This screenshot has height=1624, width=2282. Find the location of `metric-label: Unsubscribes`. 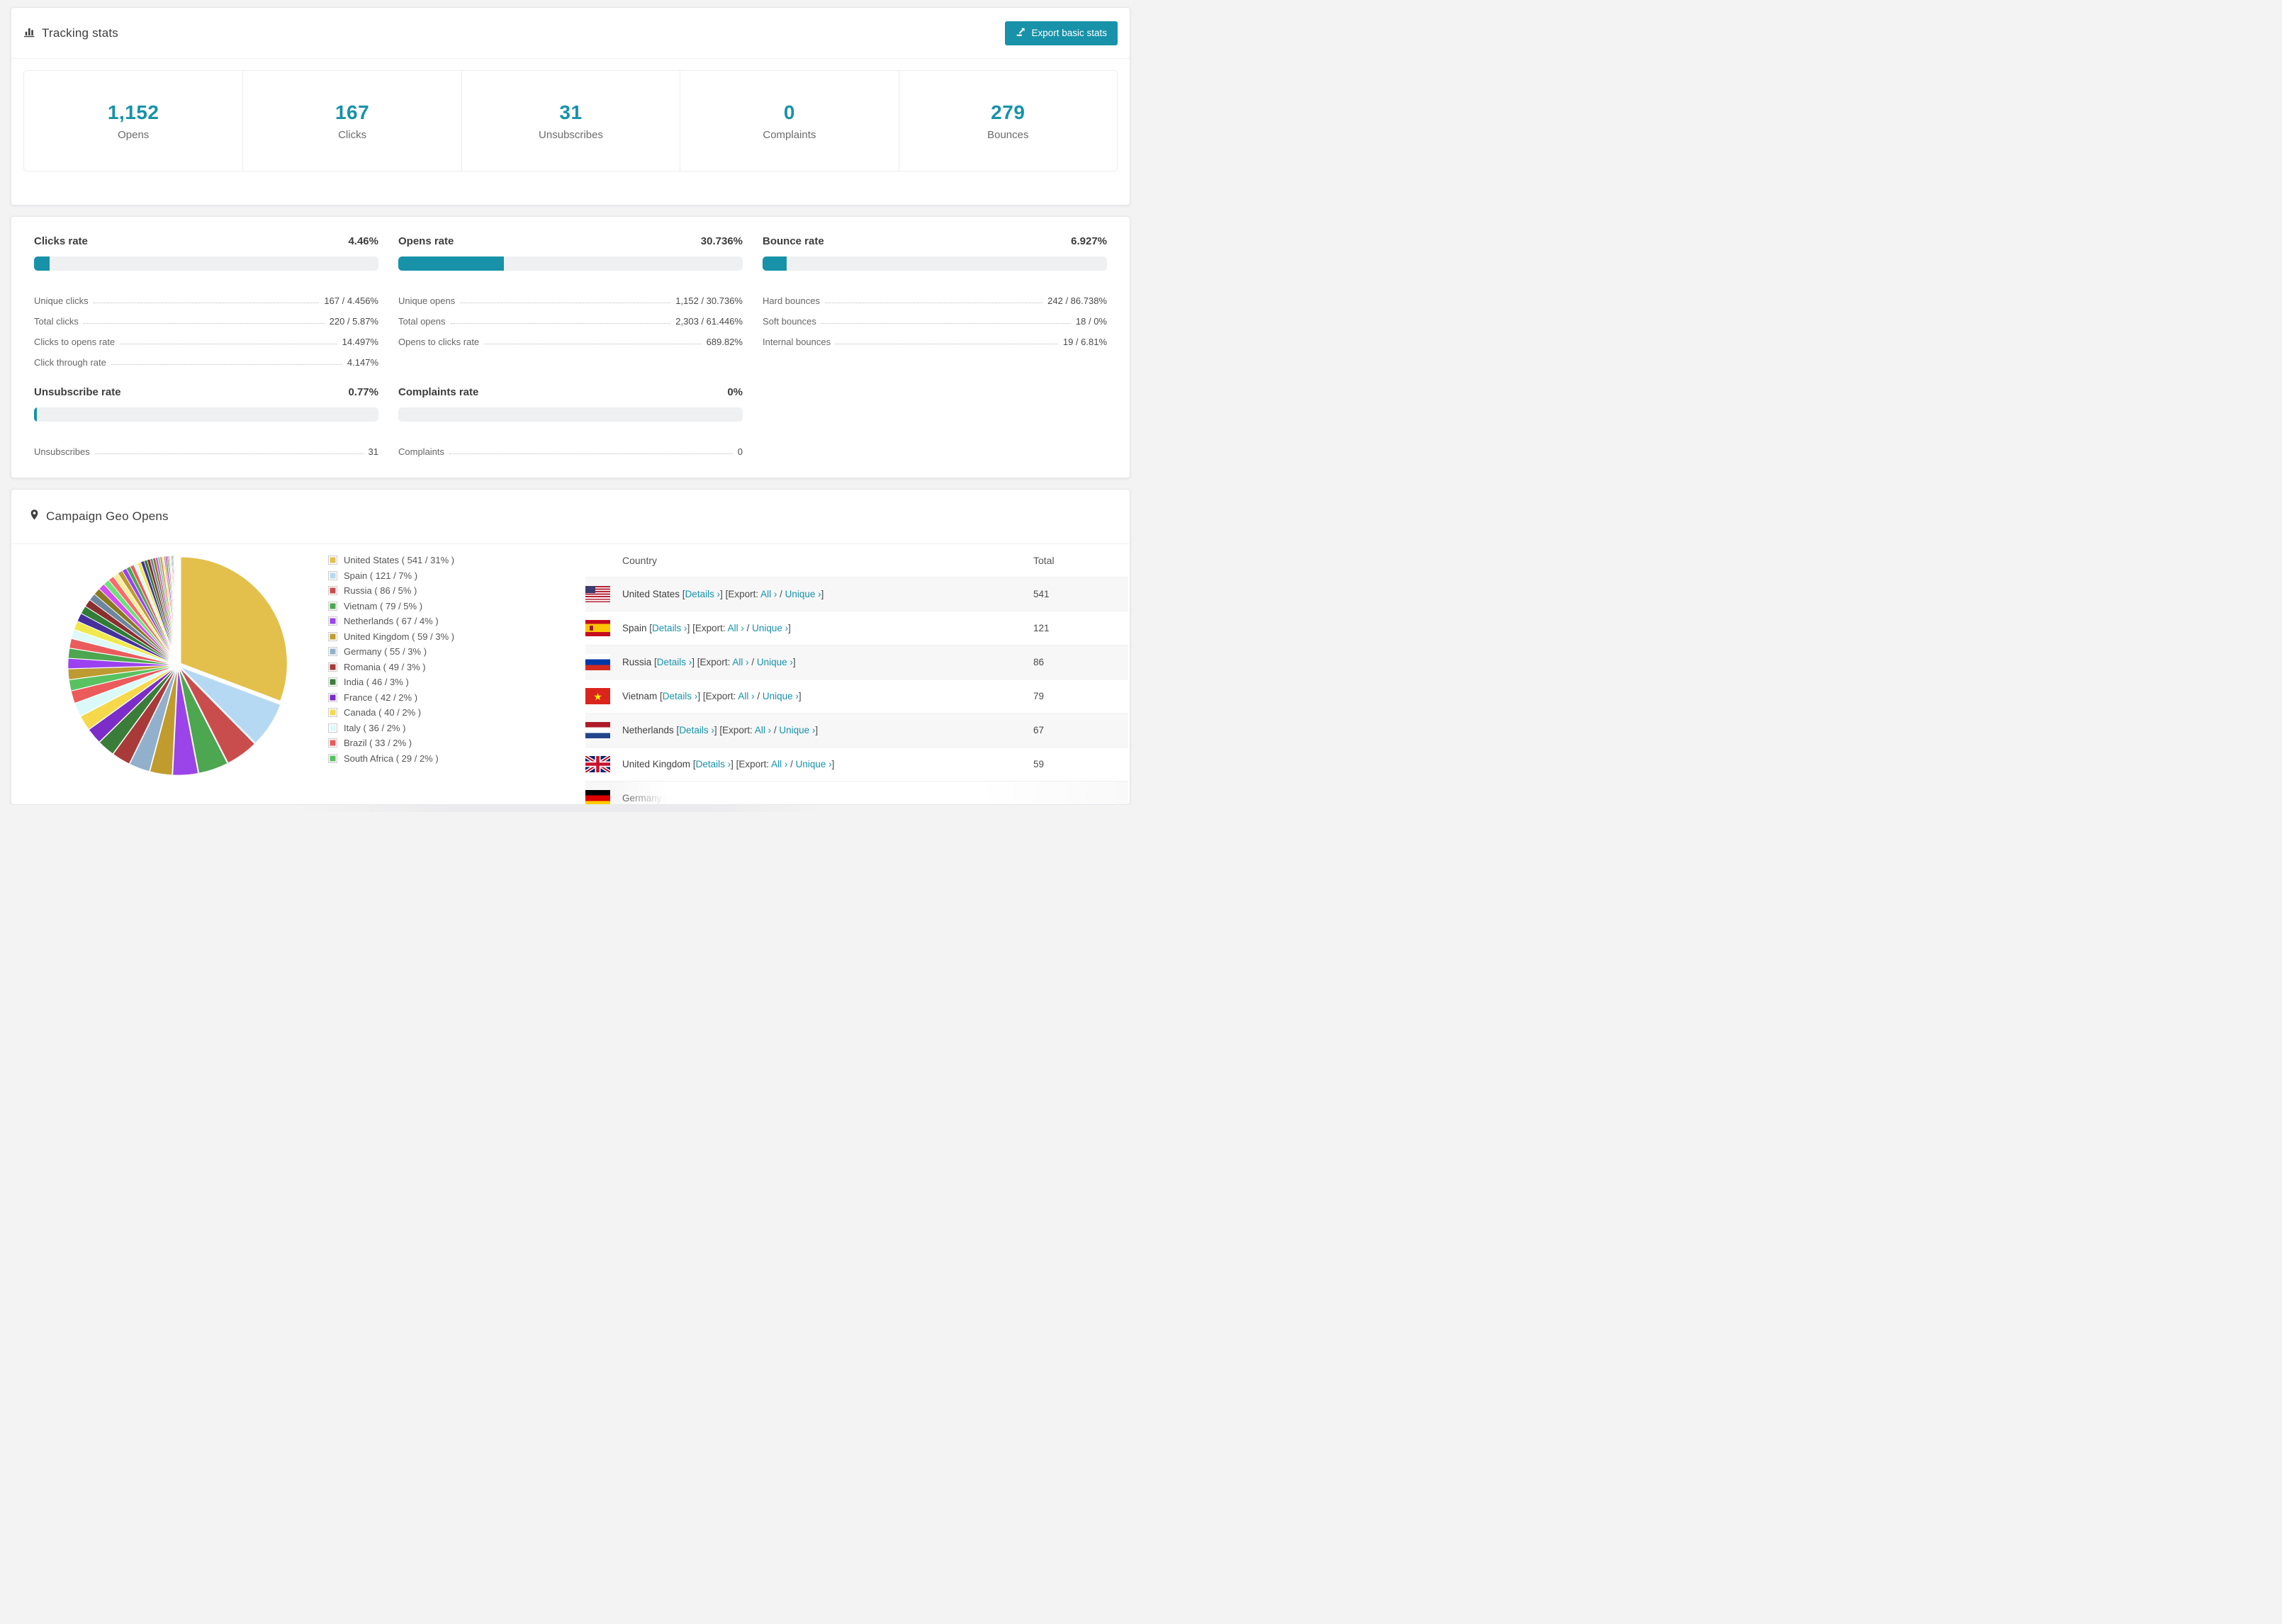

metric-label: Unsubscribes is located at coordinates (62, 451).